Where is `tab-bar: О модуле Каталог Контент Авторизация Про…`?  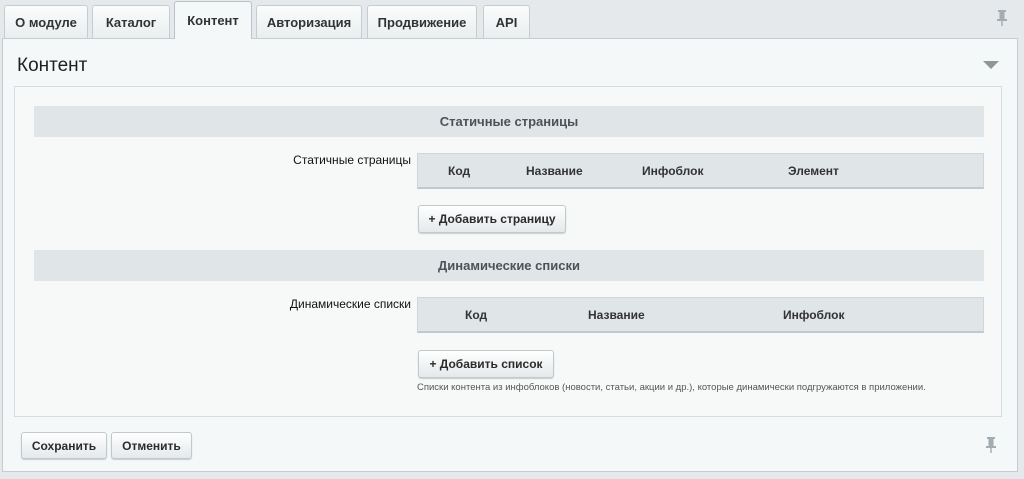
tab-bar: О модуле Каталог Контент Авторизация Про… is located at coordinates (512, 19).